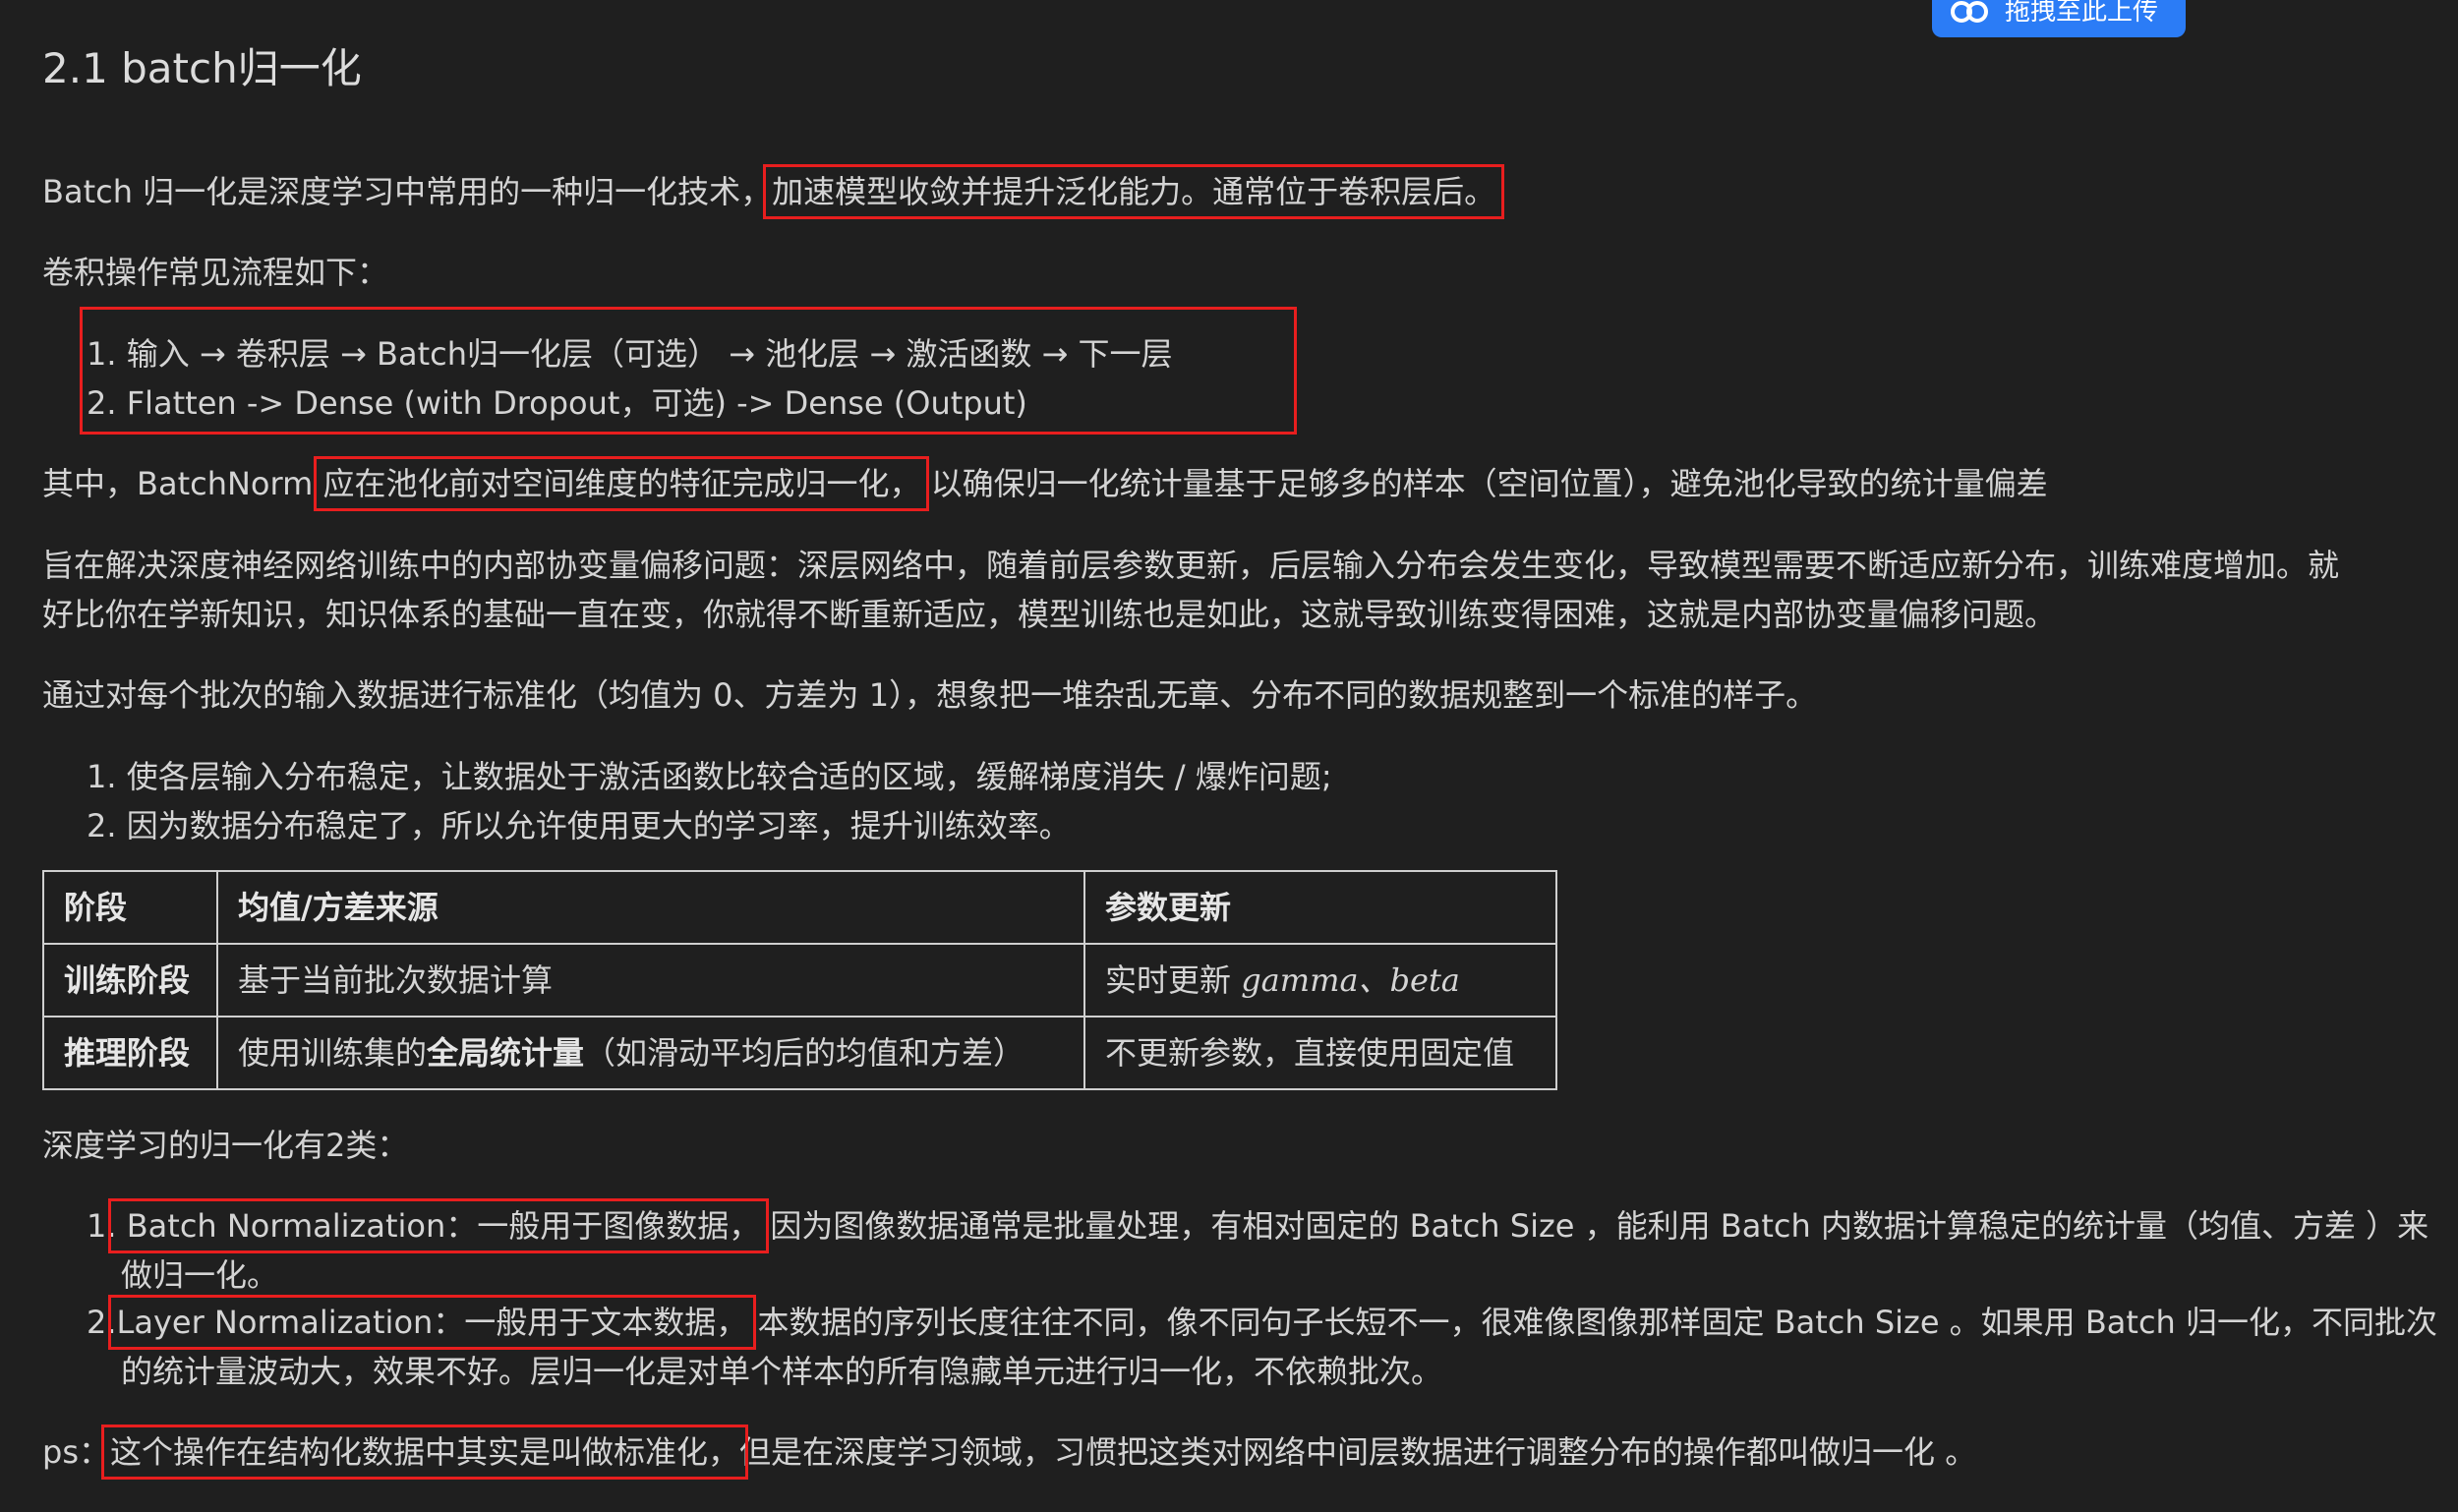 The image size is (2458, 1512). What do you see at coordinates (506, 1053) in the screenshot?
I see `source-bold: 全局统计量` at bounding box center [506, 1053].